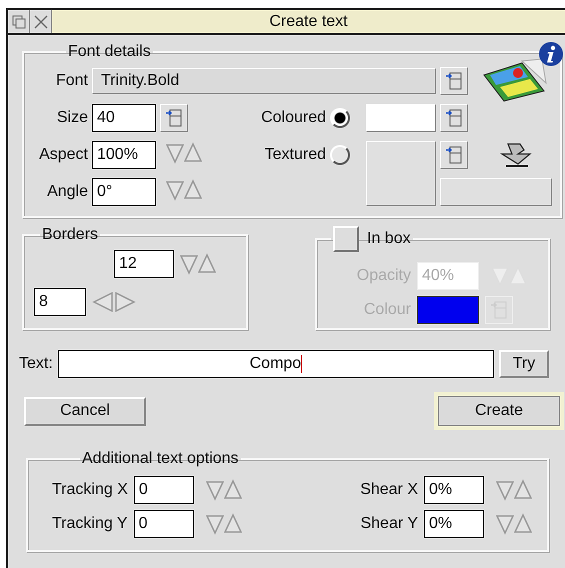  Describe the element at coordinates (124, 192) in the screenshot. I see `angle-field: 0°` at that location.